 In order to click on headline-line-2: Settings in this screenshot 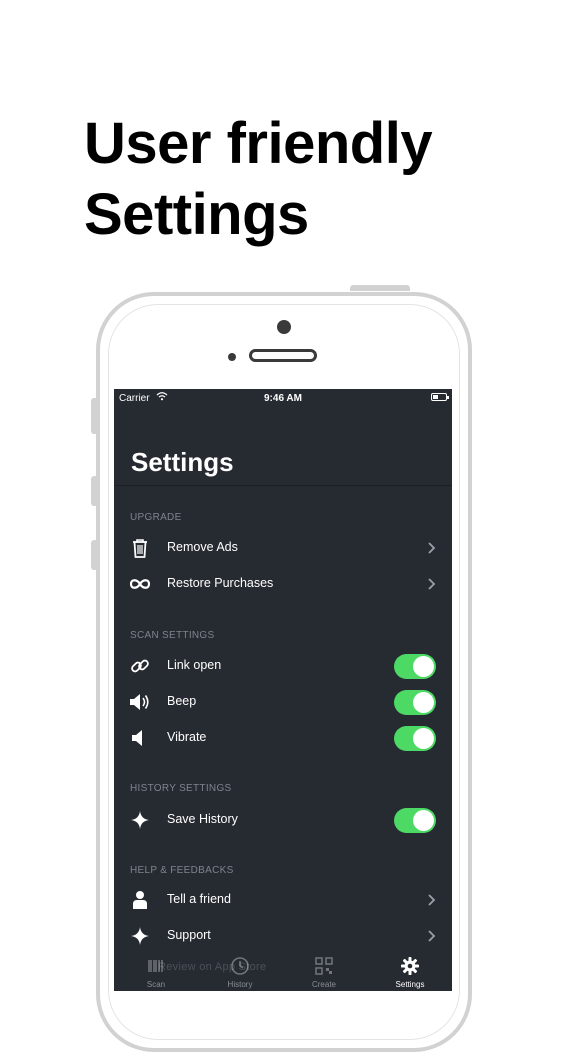, I will do `click(196, 214)`.